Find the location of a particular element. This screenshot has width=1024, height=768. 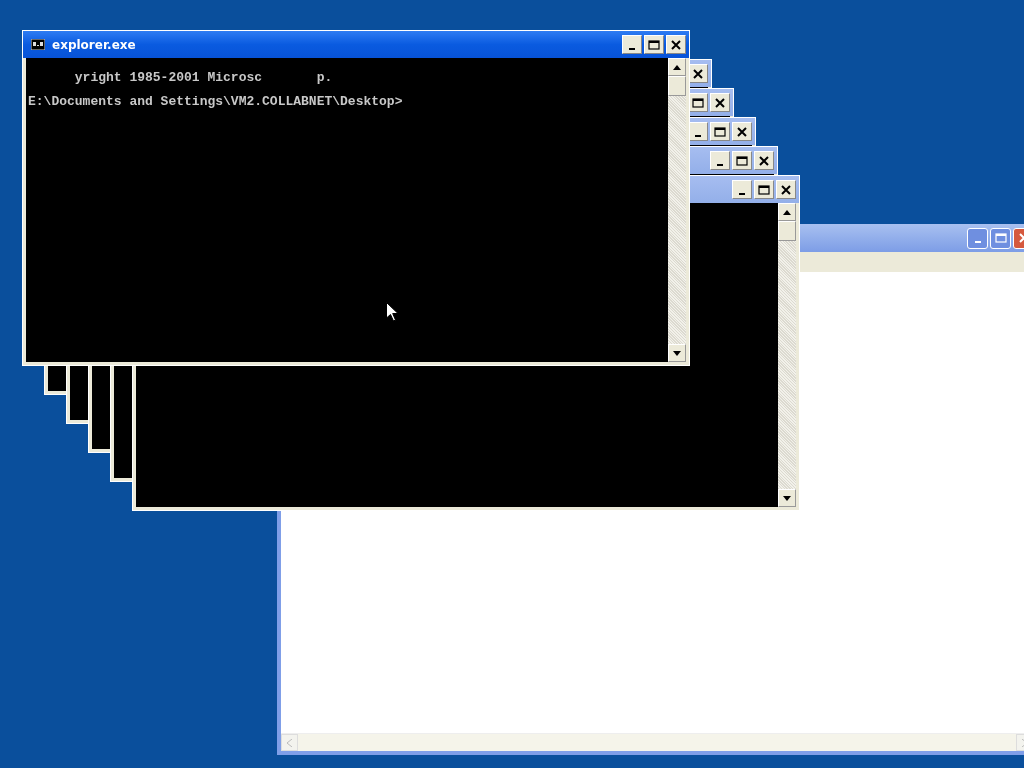

window-title: explorer.exe is located at coordinates (94, 44).